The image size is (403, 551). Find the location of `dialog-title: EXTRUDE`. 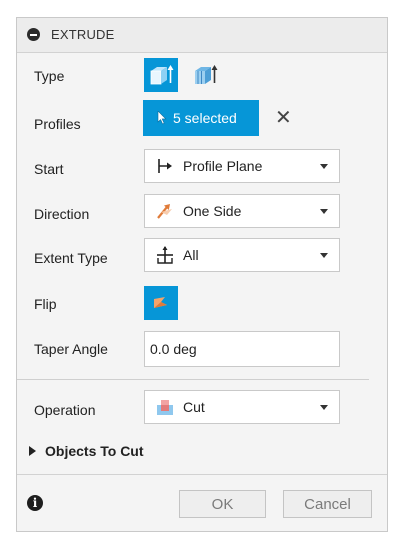

dialog-title: EXTRUDE is located at coordinates (83, 34).